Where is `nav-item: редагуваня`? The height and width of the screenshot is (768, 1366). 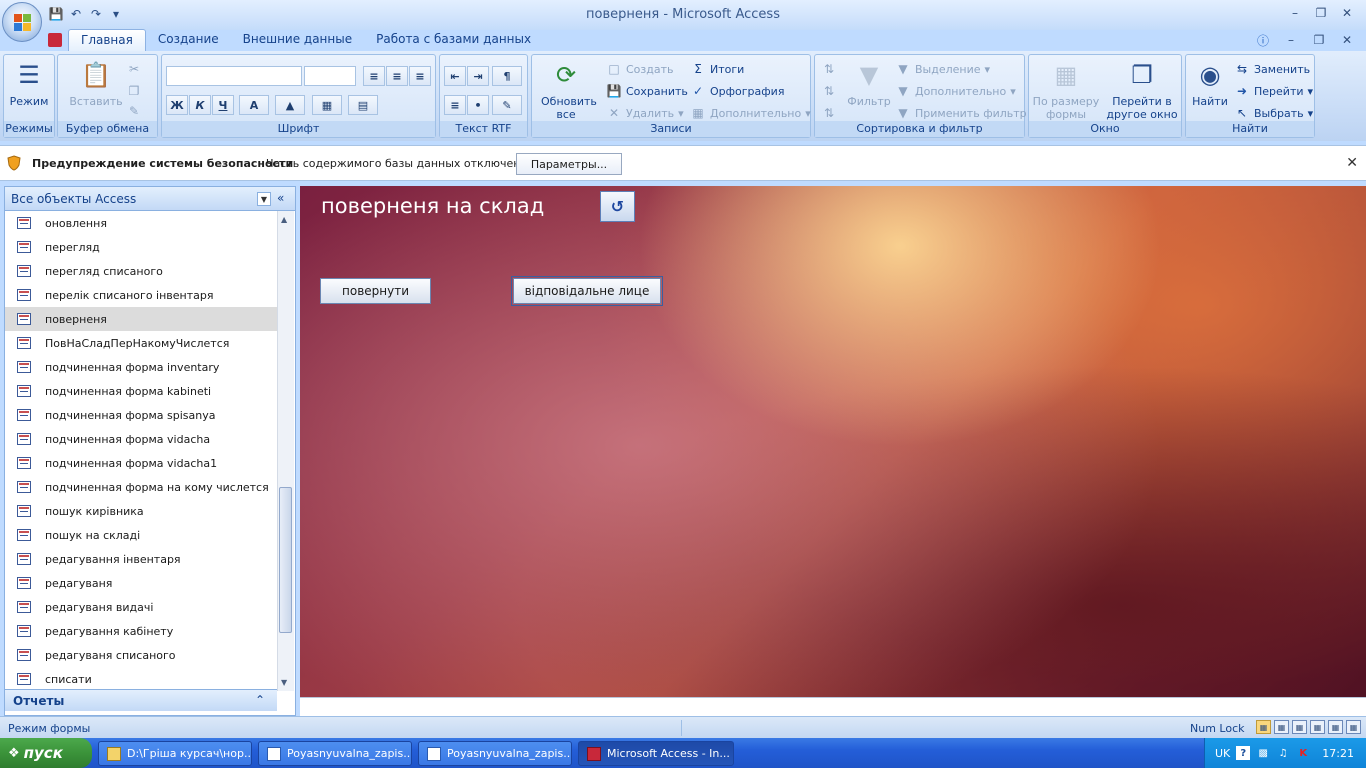
nav-item: редагуваня is located at coordinates (141, 583).